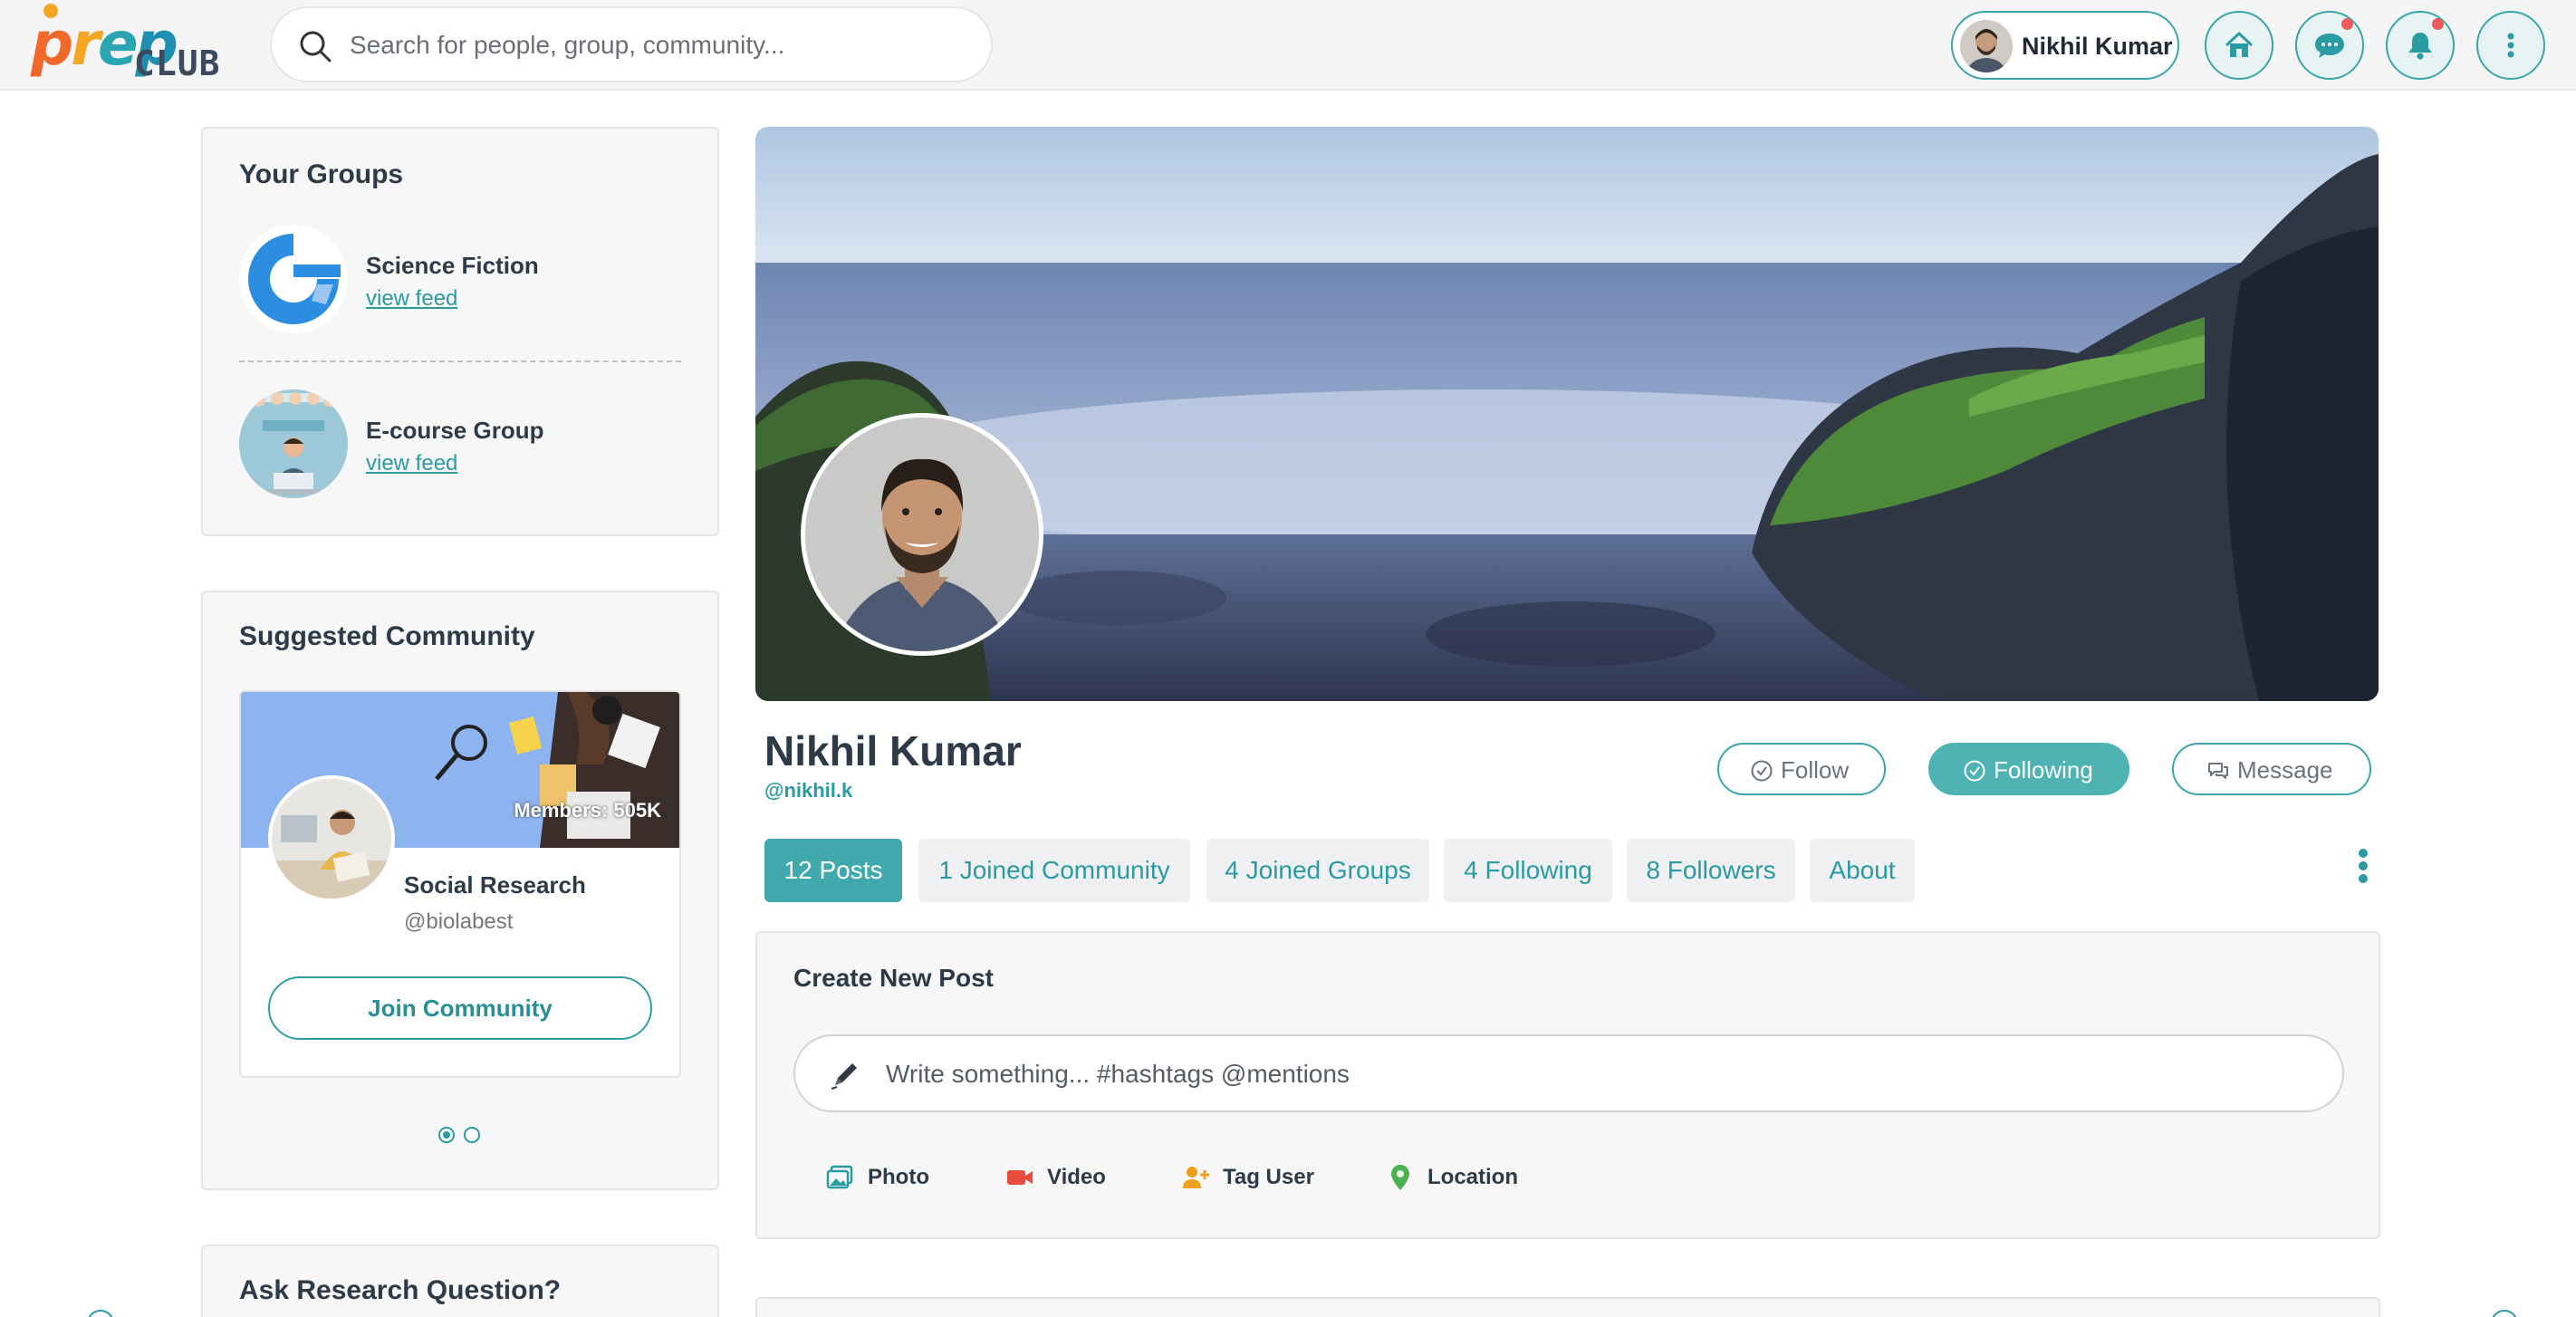 The height and width of the screenshot is (1317, 2576). I want to click on notifications-button, so click(2420, 45).